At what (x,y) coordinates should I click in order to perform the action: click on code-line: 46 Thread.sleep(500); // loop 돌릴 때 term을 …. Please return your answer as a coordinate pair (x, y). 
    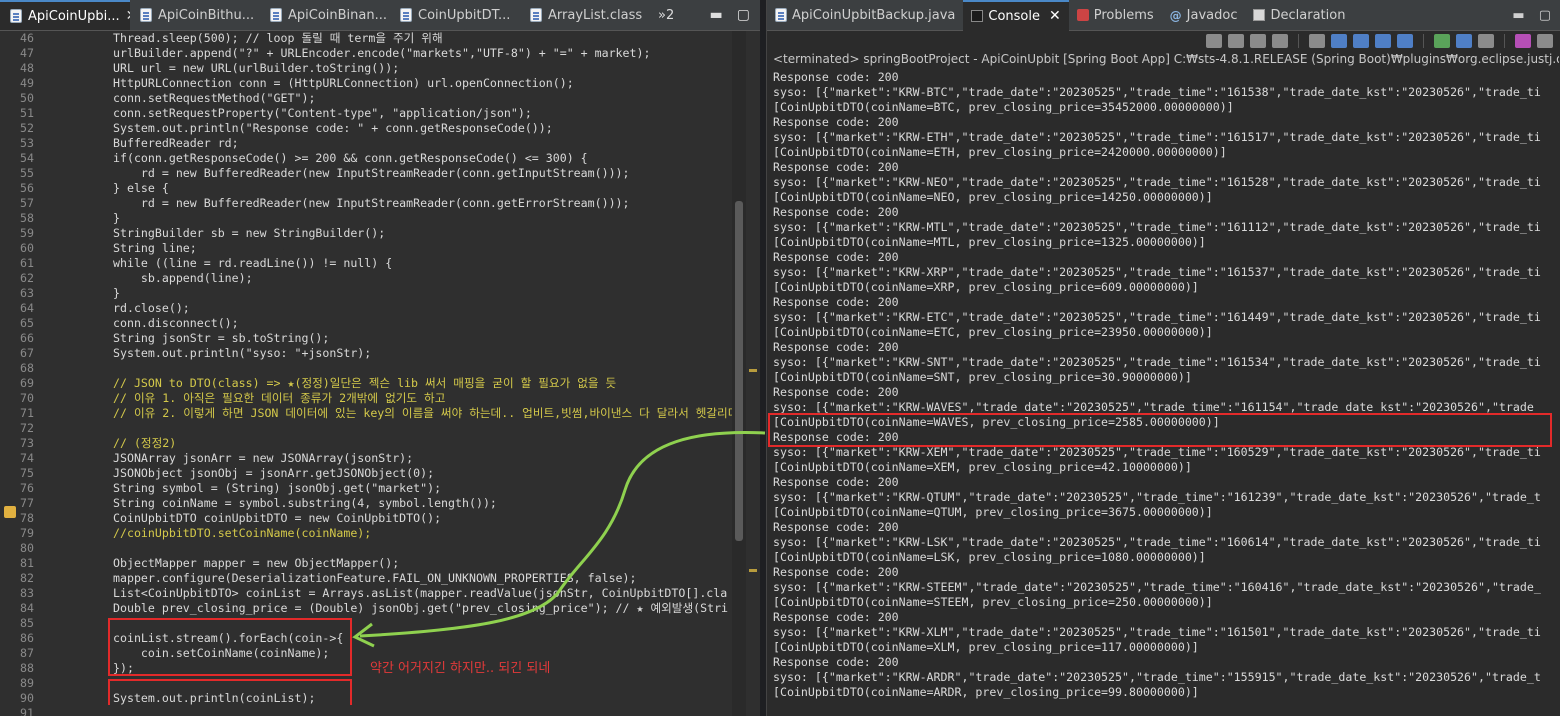
    Looking at the image, I should click on (221, 38).